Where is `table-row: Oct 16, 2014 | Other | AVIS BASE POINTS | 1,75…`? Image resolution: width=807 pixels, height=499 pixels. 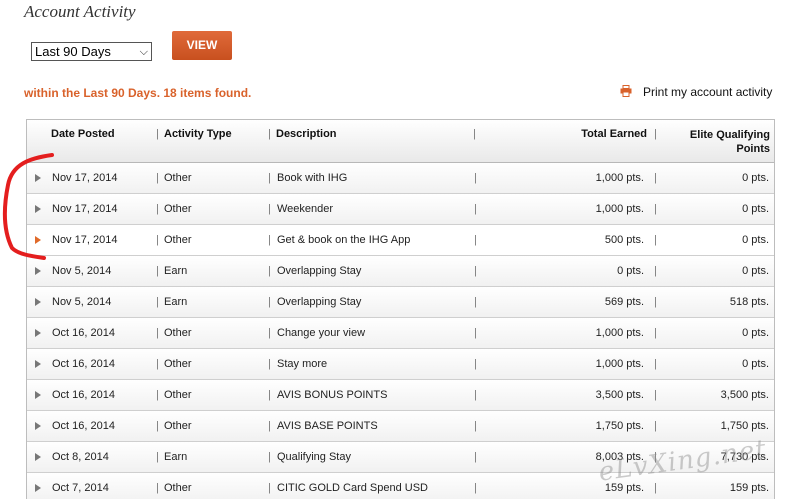 table-row: Oct 16, 2014 | Other | AVIS BASE POINTS | 1,75… is located at coordinates (400, 426).